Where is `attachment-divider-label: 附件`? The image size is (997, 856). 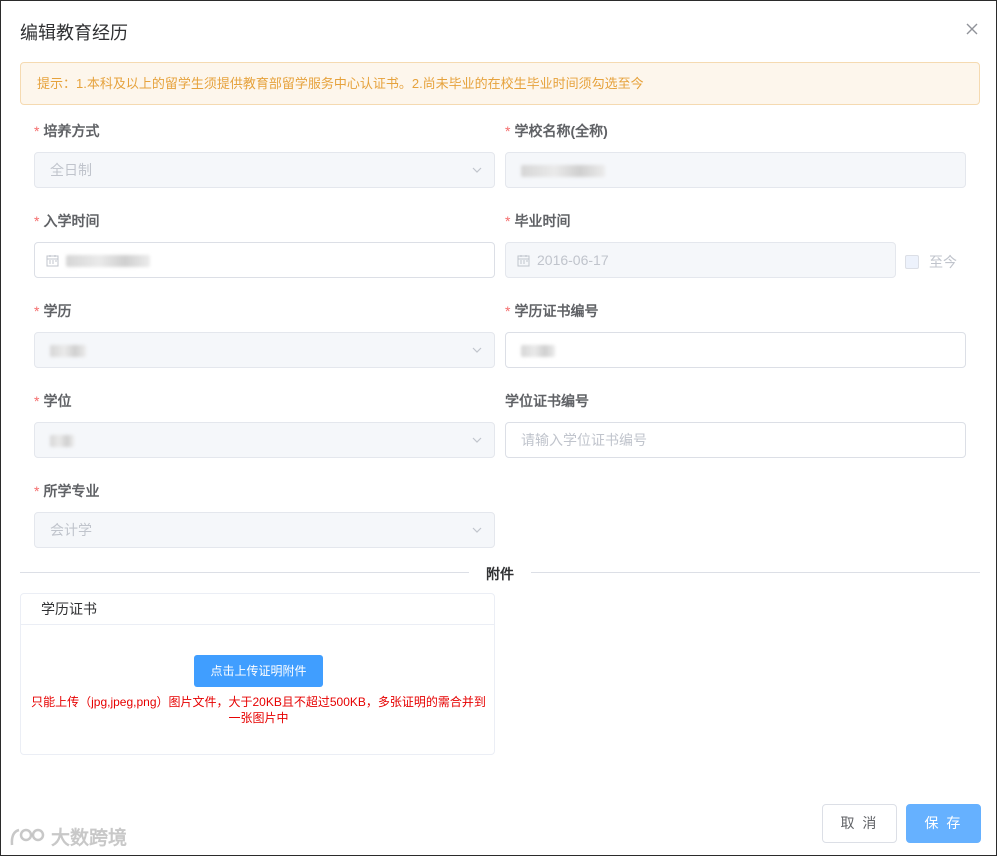 attachment-divider-label: 附件 is located at coordinates (500, 574).